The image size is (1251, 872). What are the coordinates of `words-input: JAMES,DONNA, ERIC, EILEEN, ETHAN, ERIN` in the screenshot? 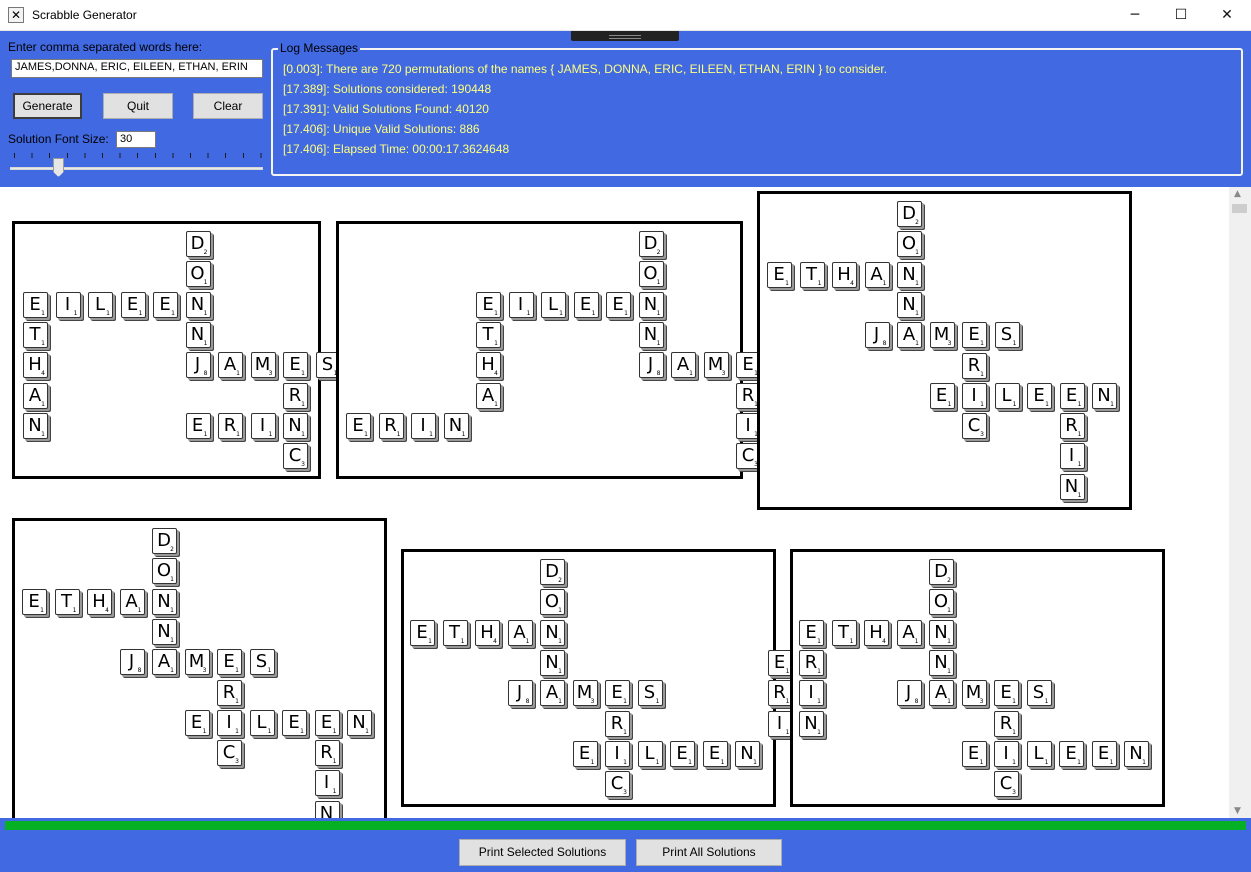 It's located at (137, 68).